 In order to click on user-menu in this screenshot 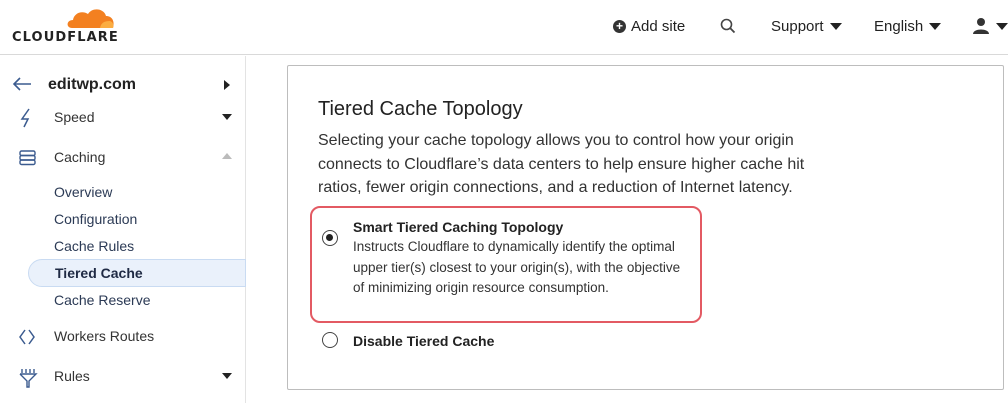, I will do `click(990, 26)`.